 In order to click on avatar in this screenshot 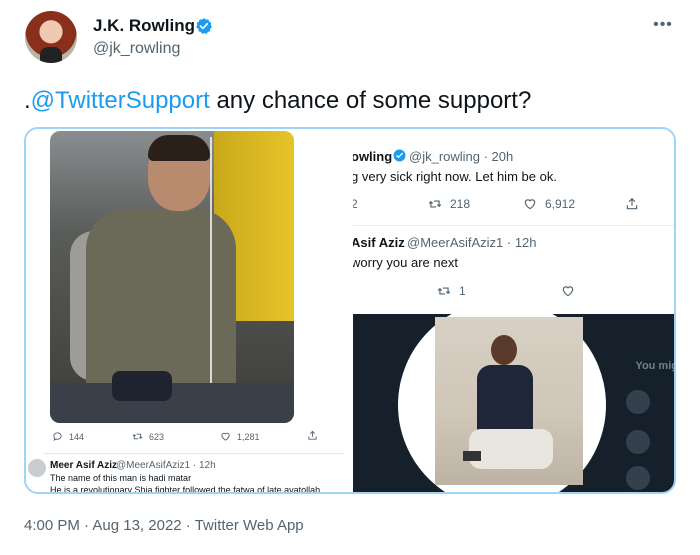, I will do `click(51, 37)`.